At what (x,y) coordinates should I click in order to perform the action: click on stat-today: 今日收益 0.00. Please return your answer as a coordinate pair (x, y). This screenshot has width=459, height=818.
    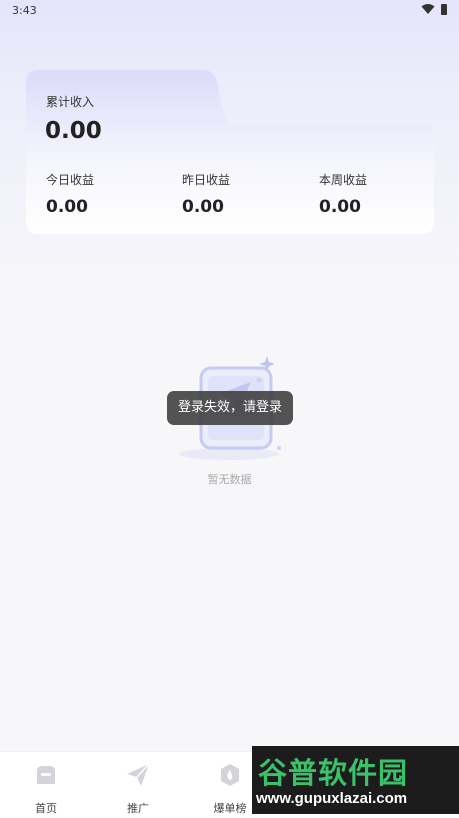
    Looking at the image, I should click on (106, 194).